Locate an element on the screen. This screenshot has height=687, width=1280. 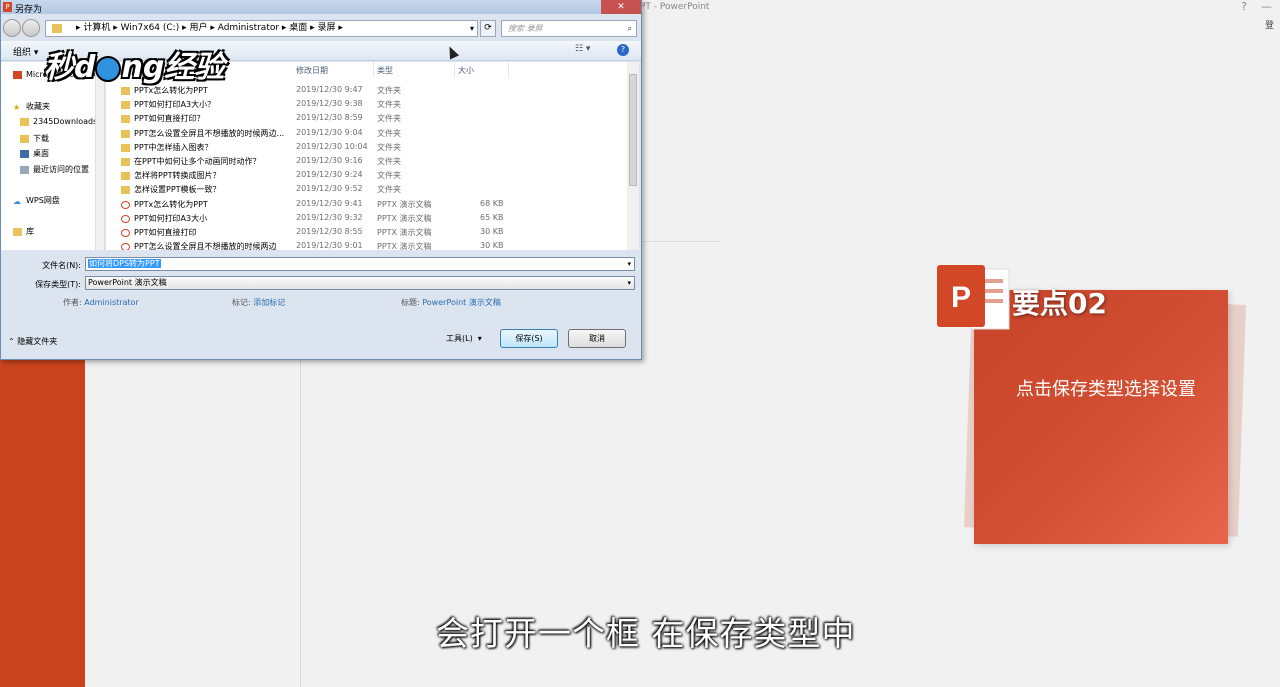
powerpoint-icon: P is located at coordinates (7, 7).